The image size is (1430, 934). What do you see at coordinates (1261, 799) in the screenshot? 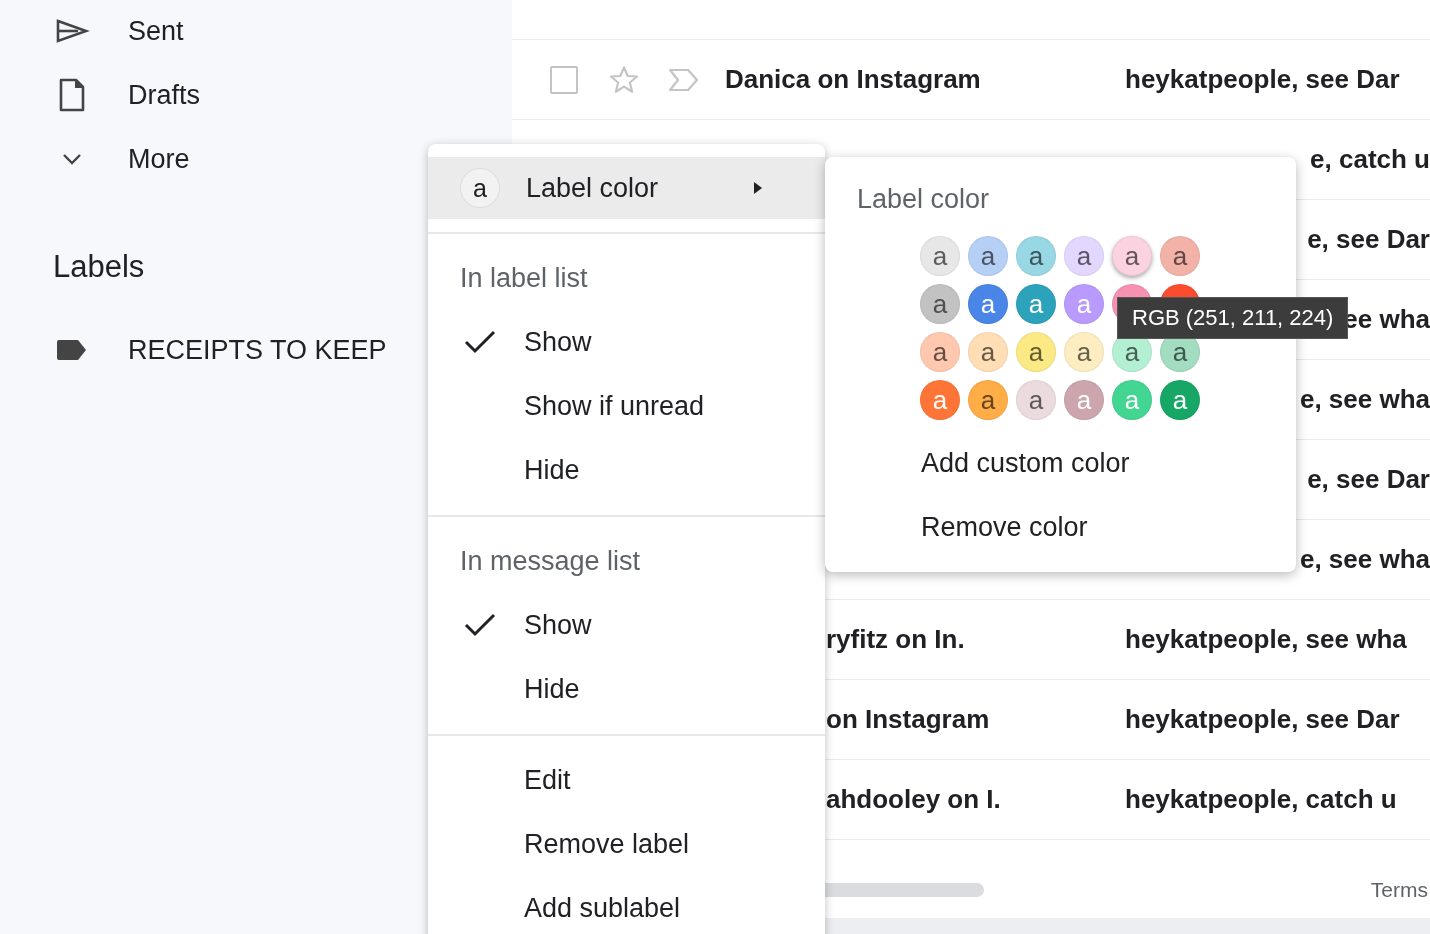
I see `message-snippet: heykatpeople, catch u` at bounding box center [1261, 799].